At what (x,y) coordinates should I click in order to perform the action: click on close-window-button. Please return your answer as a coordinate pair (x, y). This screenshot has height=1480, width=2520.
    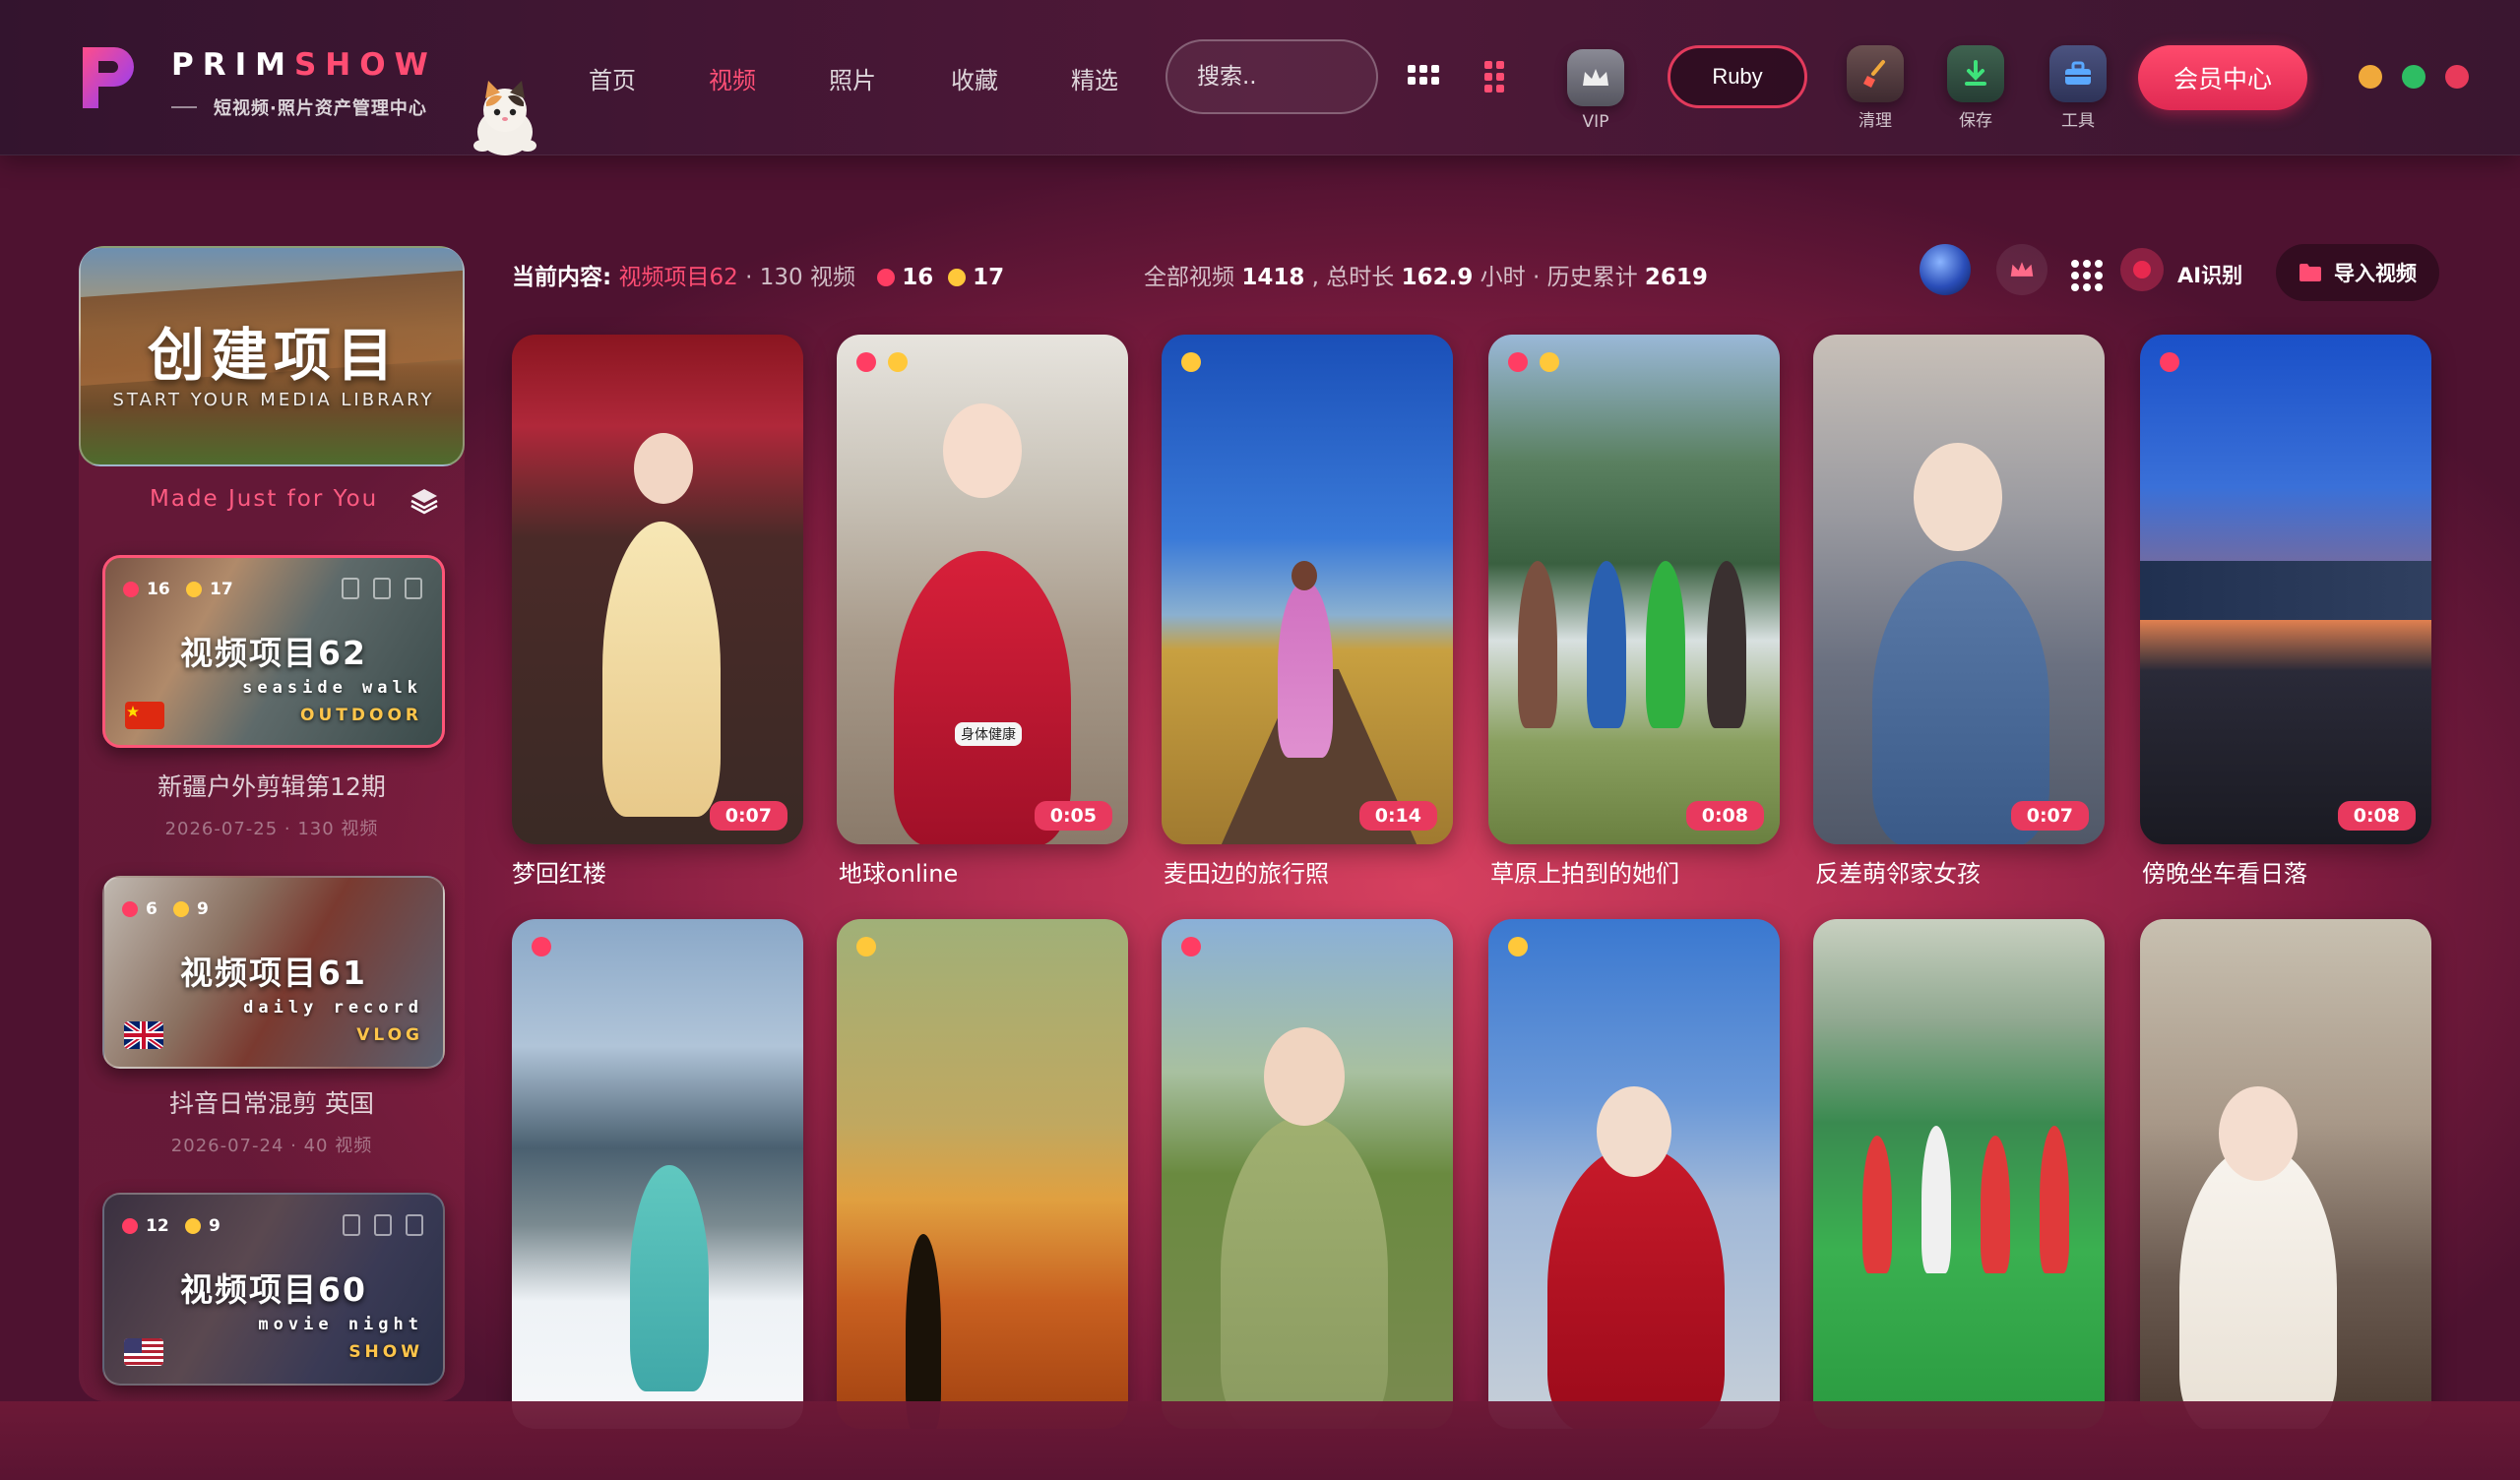
    Looking at the image, I should click on (2457, 77).